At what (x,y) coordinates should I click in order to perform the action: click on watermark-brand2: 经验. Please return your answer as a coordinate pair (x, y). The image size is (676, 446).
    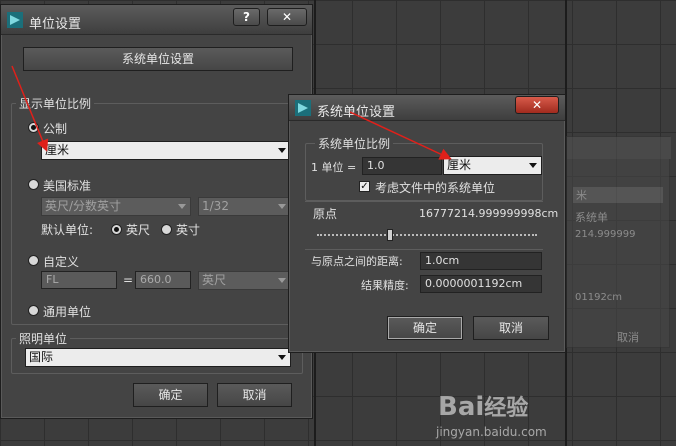
    Looking at the image, I should click on (506, 408).